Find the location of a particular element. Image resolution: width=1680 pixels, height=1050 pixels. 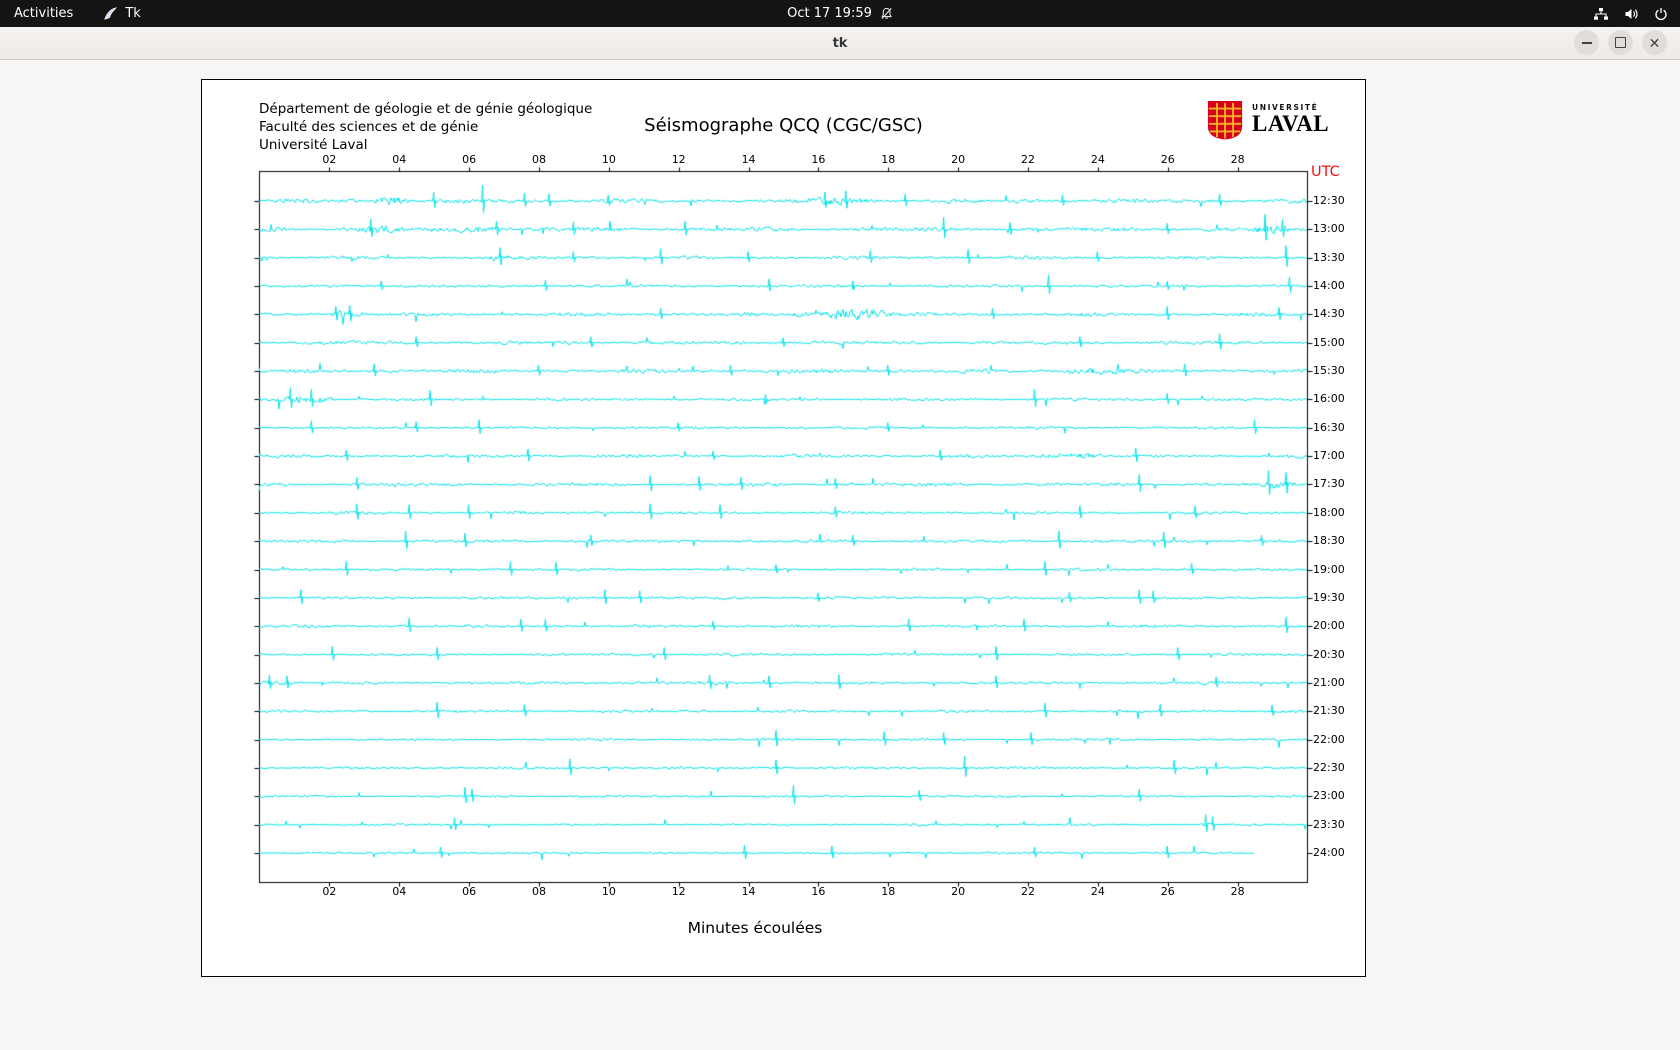

minimize-icon is located at coordinates (1586, 42).